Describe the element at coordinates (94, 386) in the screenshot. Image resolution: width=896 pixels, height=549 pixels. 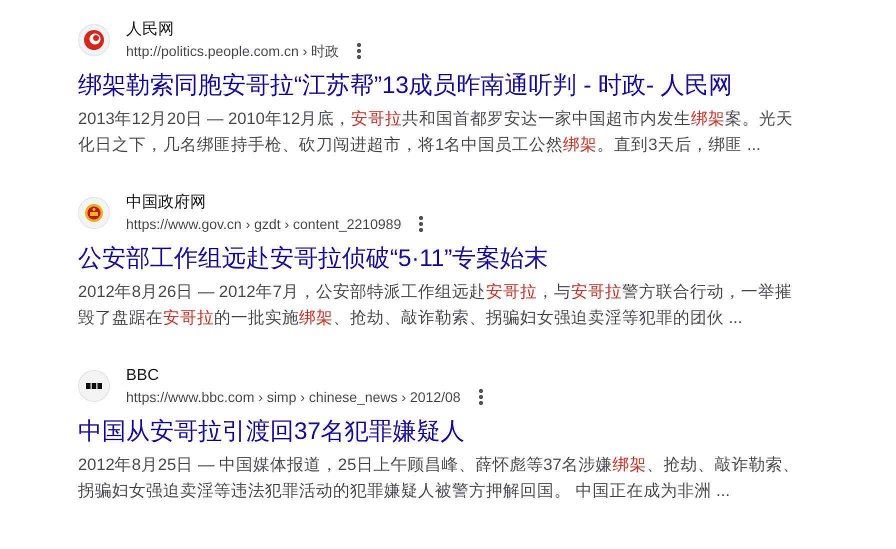
I see `blocks-logo-icon` at that location.